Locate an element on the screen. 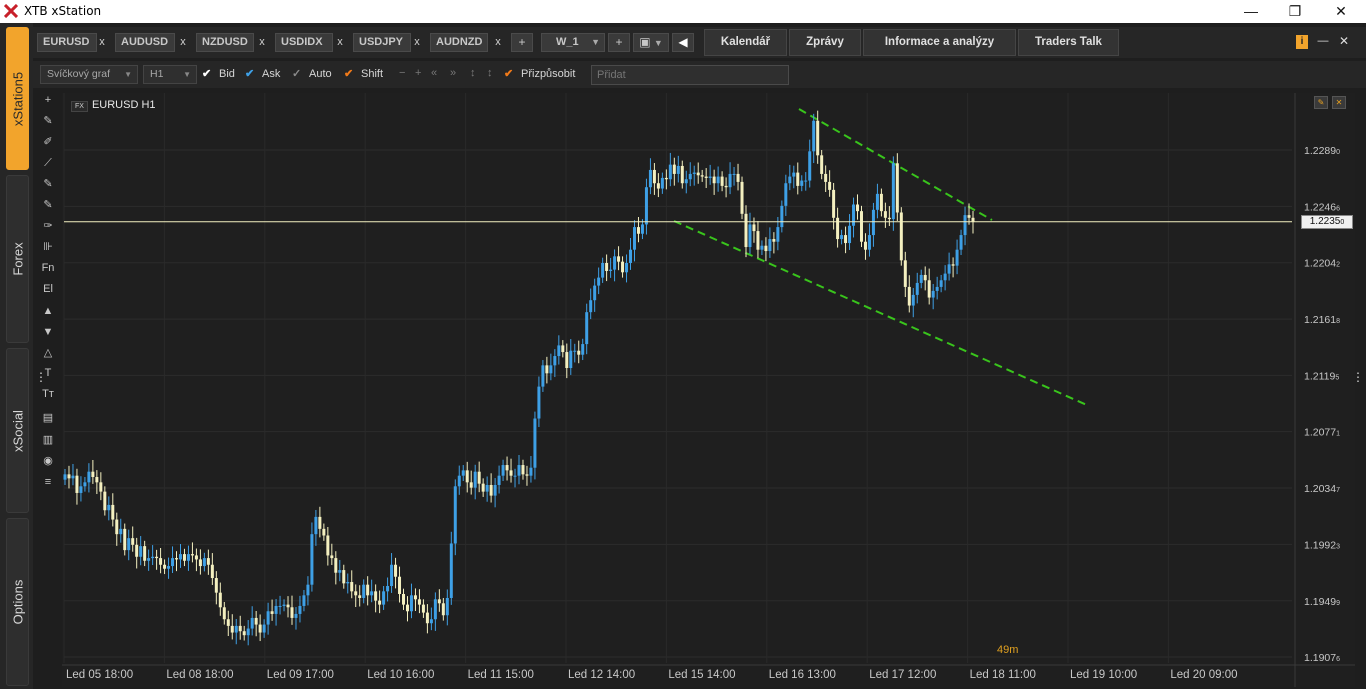 The width and height of the screenshot is (1366, 689). timeframe-select: H1 ▼ is located at coordinates (170, 74).